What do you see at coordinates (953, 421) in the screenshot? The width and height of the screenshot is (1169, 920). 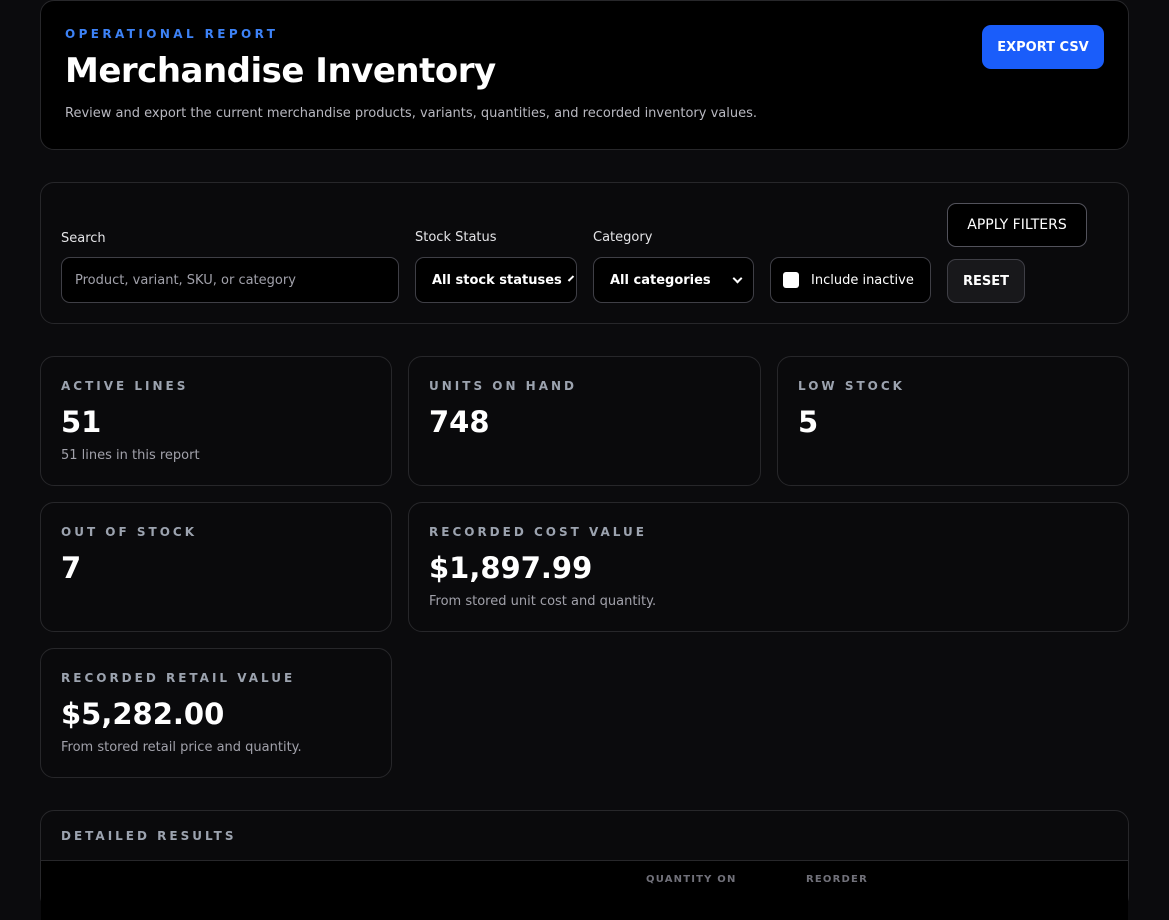 I see `stat-card-low-stock: LOW STOCK 5` at bounding box center [953, 421].